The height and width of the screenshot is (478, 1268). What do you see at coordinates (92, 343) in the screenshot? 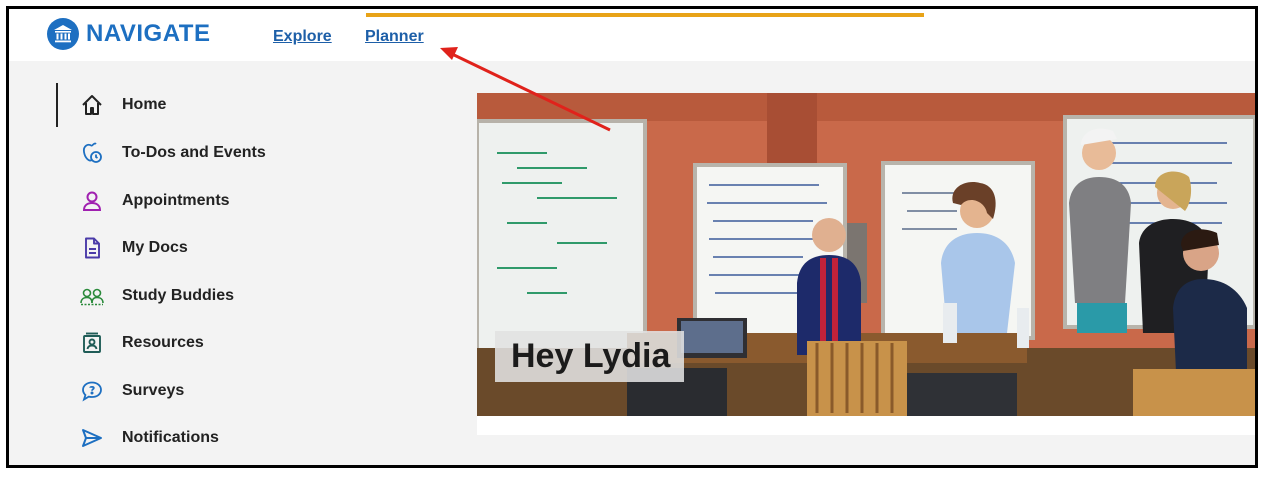
I see `resources-icon` at bounding box center [92, 343].